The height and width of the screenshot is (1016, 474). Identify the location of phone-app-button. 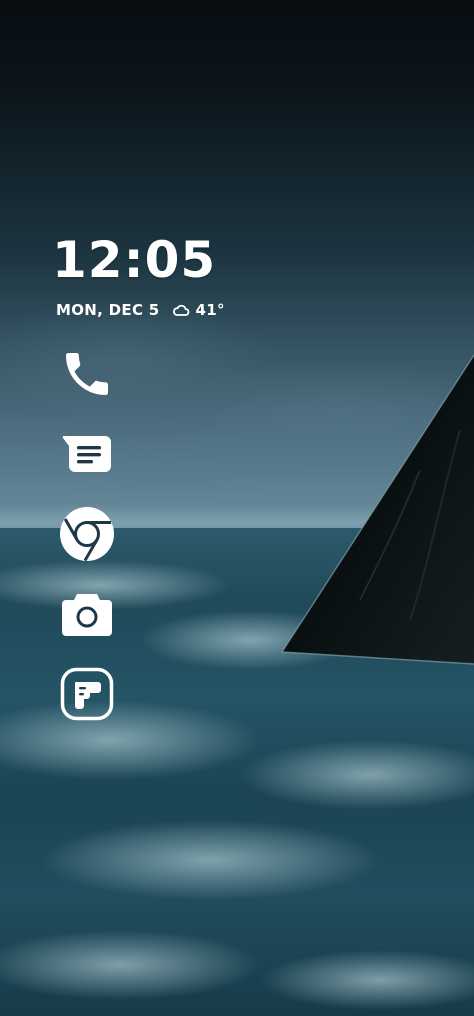
(87, 374).